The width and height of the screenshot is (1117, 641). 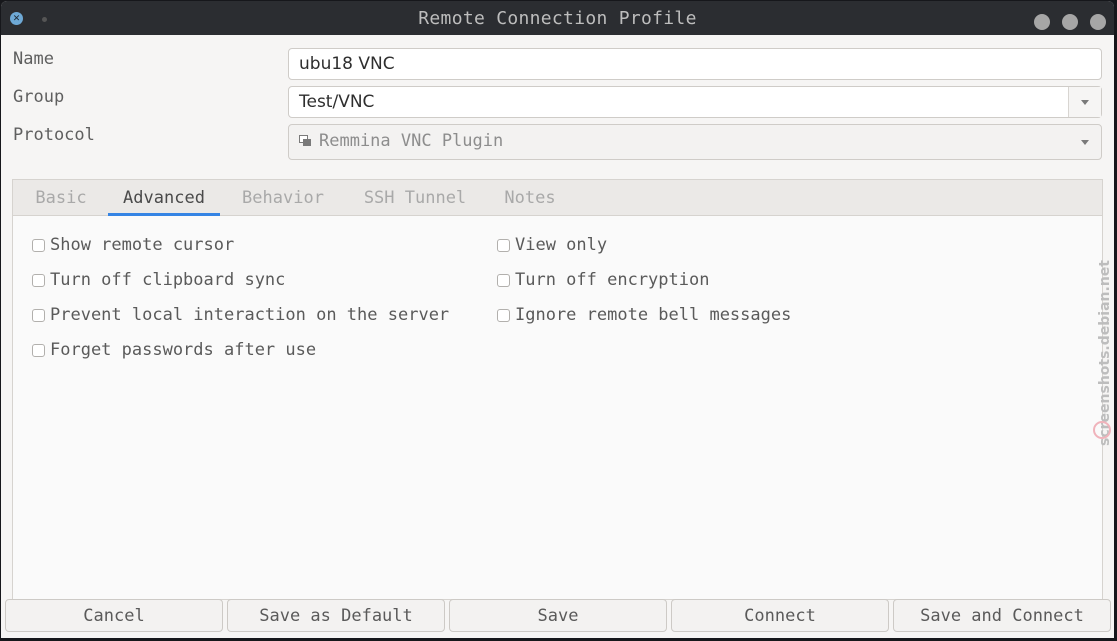 I want to click on group-combo: Test/VNC, so click(x=695, y=102).